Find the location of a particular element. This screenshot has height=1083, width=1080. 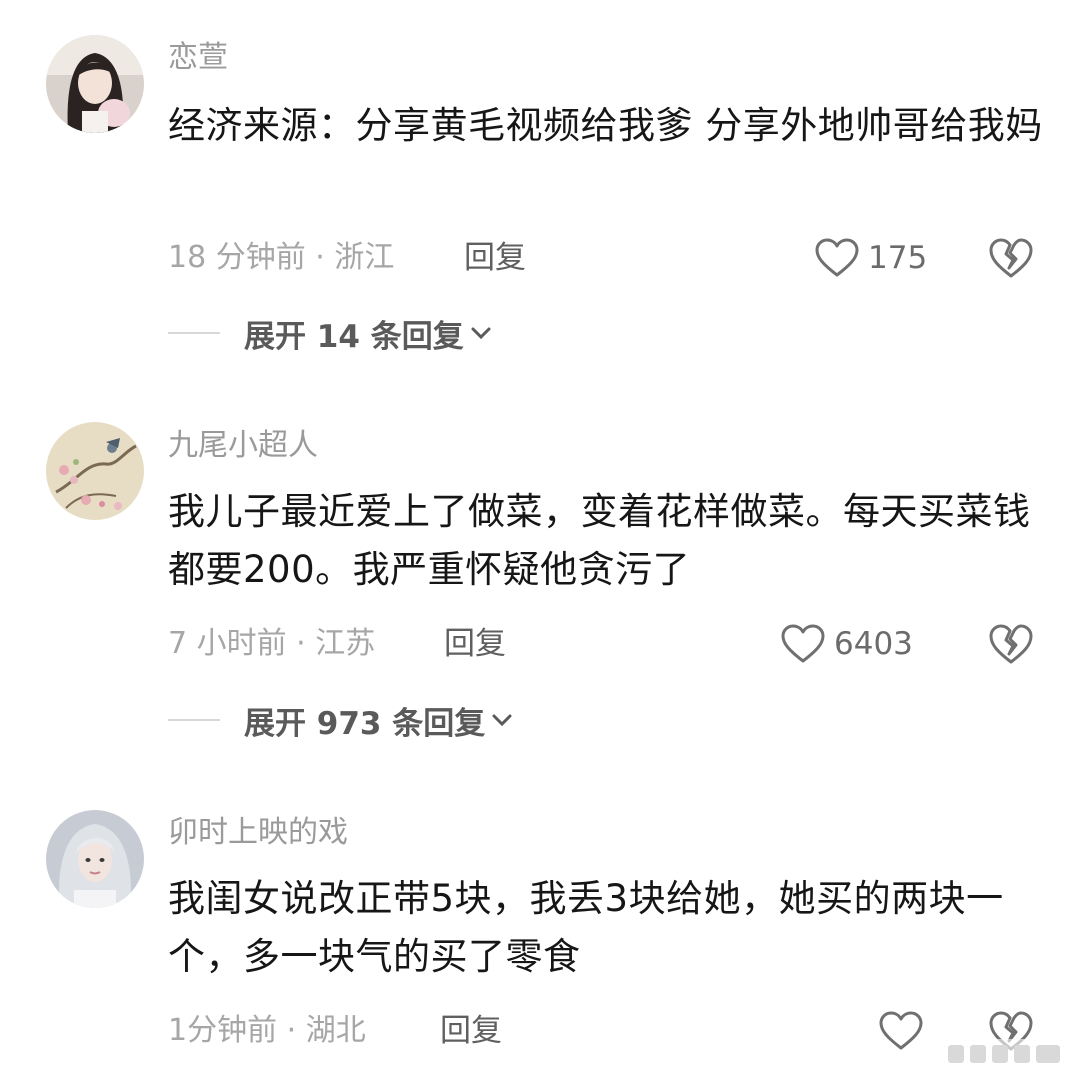

time-location: 18 分钟前 · 浙江 is located at coordinates (281, 257).